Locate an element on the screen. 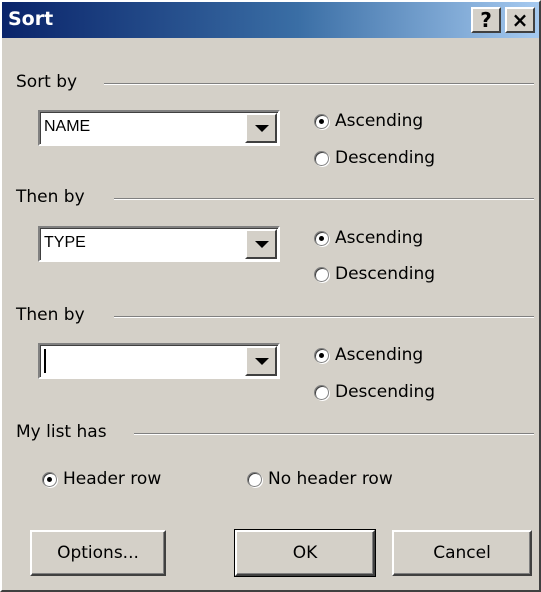 The image size is (541, 592). no-header-row-label: No header row is located at coordinates (330, 479).